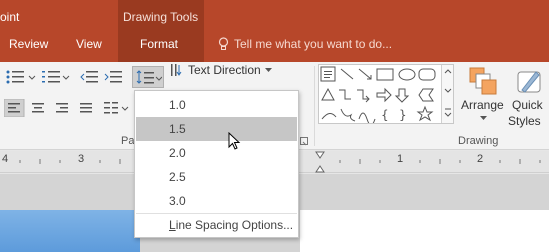 The width and height of the screenshot is (549, 252). What do you see at coordinates (482, 105) in the screenshot?
I see `arrange-label: Arrange` at bounding box center [482, 105].